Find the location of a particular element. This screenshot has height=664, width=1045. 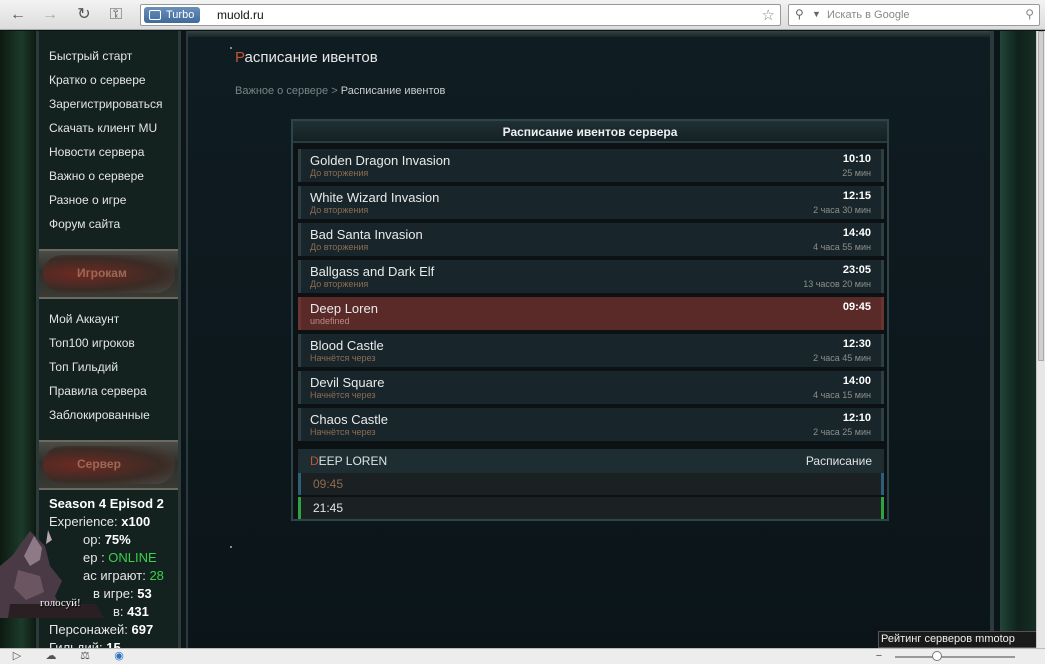

search-placeholder: Искать в Google is located at coordinates (868, 15).